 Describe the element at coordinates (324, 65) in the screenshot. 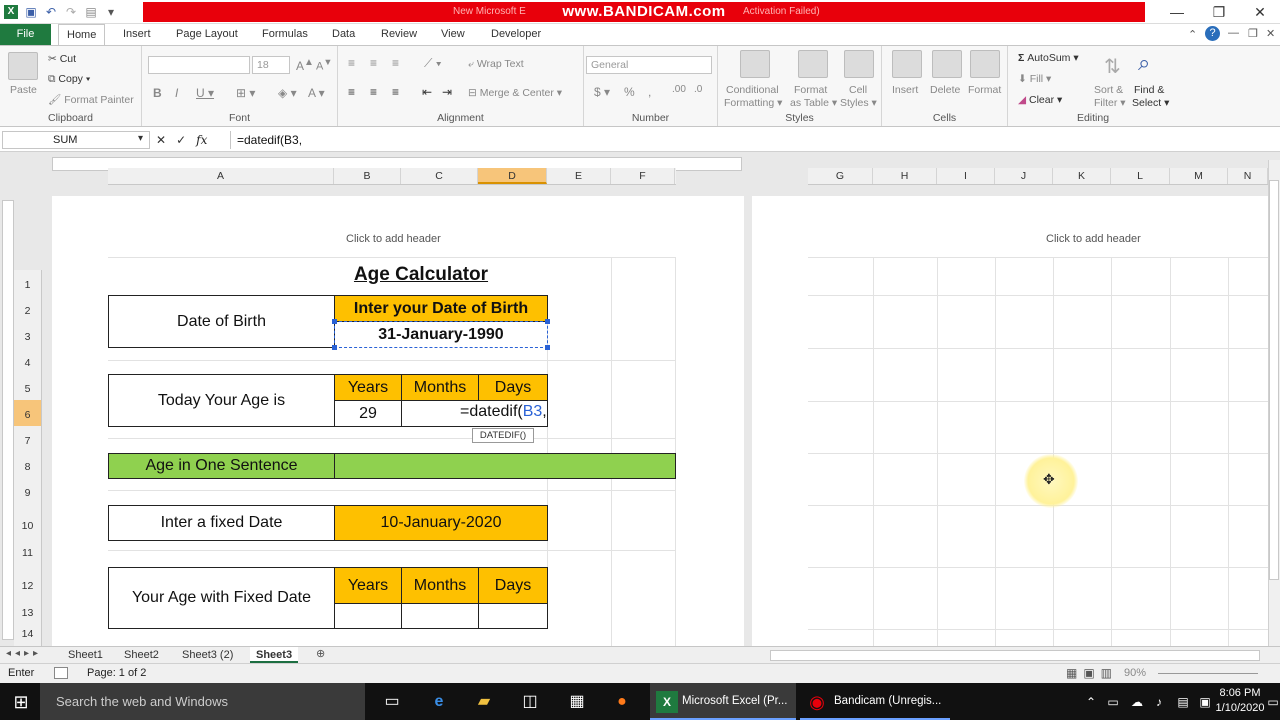

I see `shrink-font-icon: A▼` at that location.